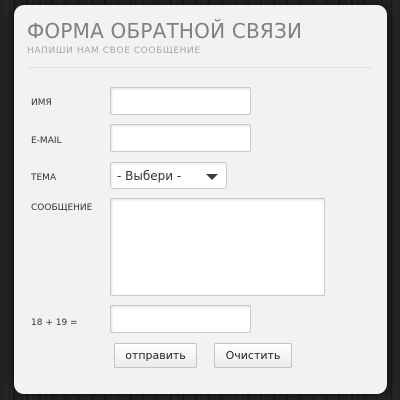 The width and height of the screenshot is (400, 400). What do you see at coordinates (180, 138) in the screenshot?
I see `email-input` at bounding box center [180, 138].